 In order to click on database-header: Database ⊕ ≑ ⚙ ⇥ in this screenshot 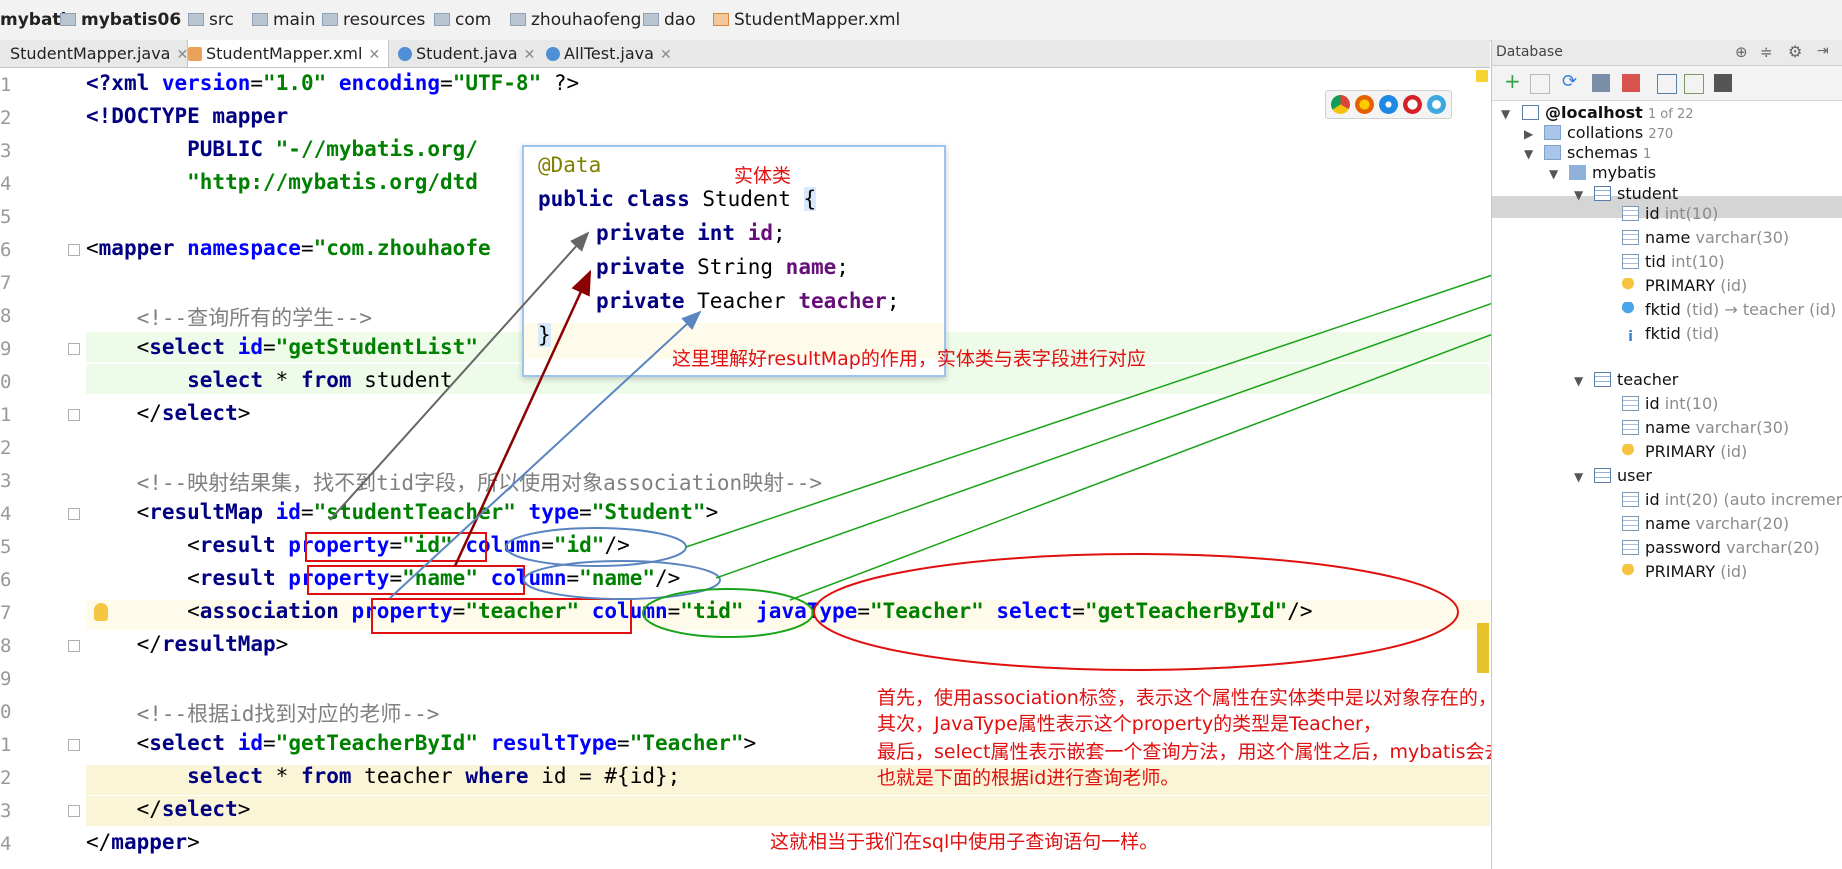, I will do `click(1667, 53)`.